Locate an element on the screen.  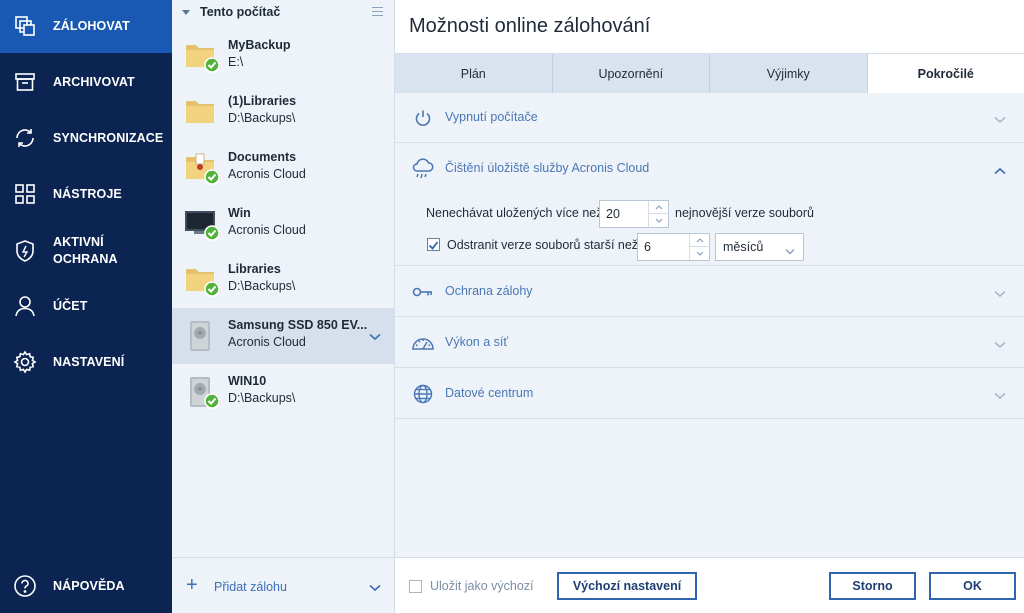
nav-item-zalohovat: ZÁLOHOVAT is located at coordinates (86, 26).